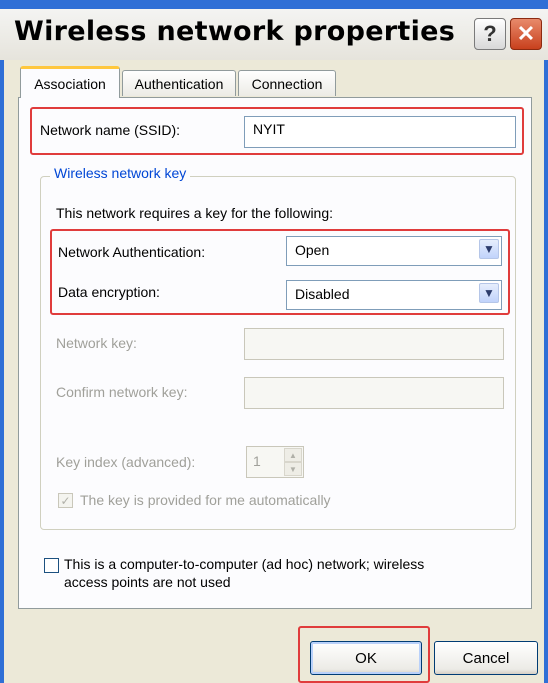  I want to click on adhoc-checkbox, so click(51, 565).